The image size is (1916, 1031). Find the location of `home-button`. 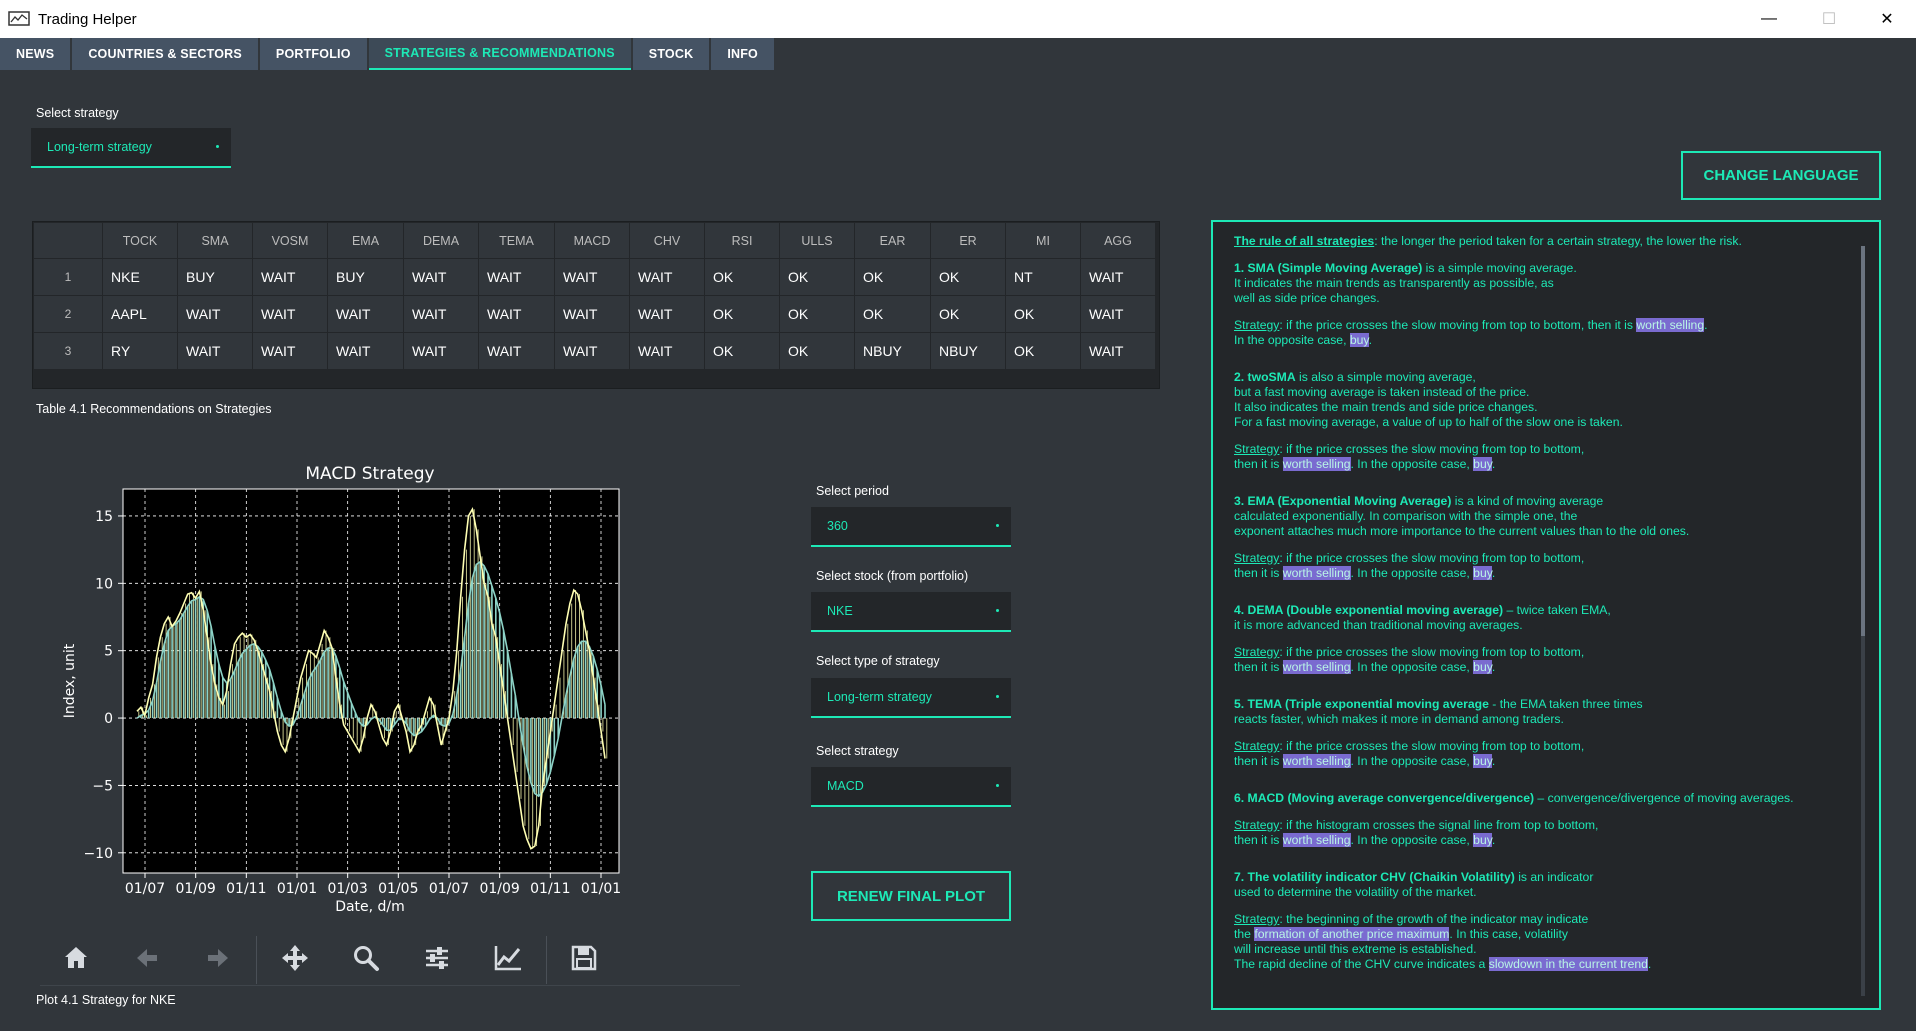

home-button is located at coordinates (76, 958).